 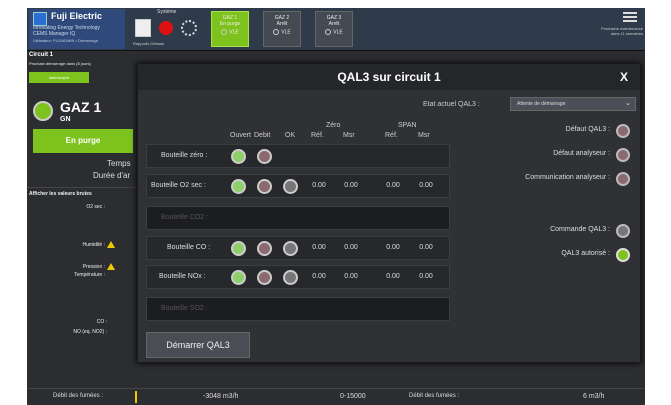 What do you see at coordinates (65, 119) in the screenshot?
I see `gaz-type: GN` at bounding box center [65, 119].